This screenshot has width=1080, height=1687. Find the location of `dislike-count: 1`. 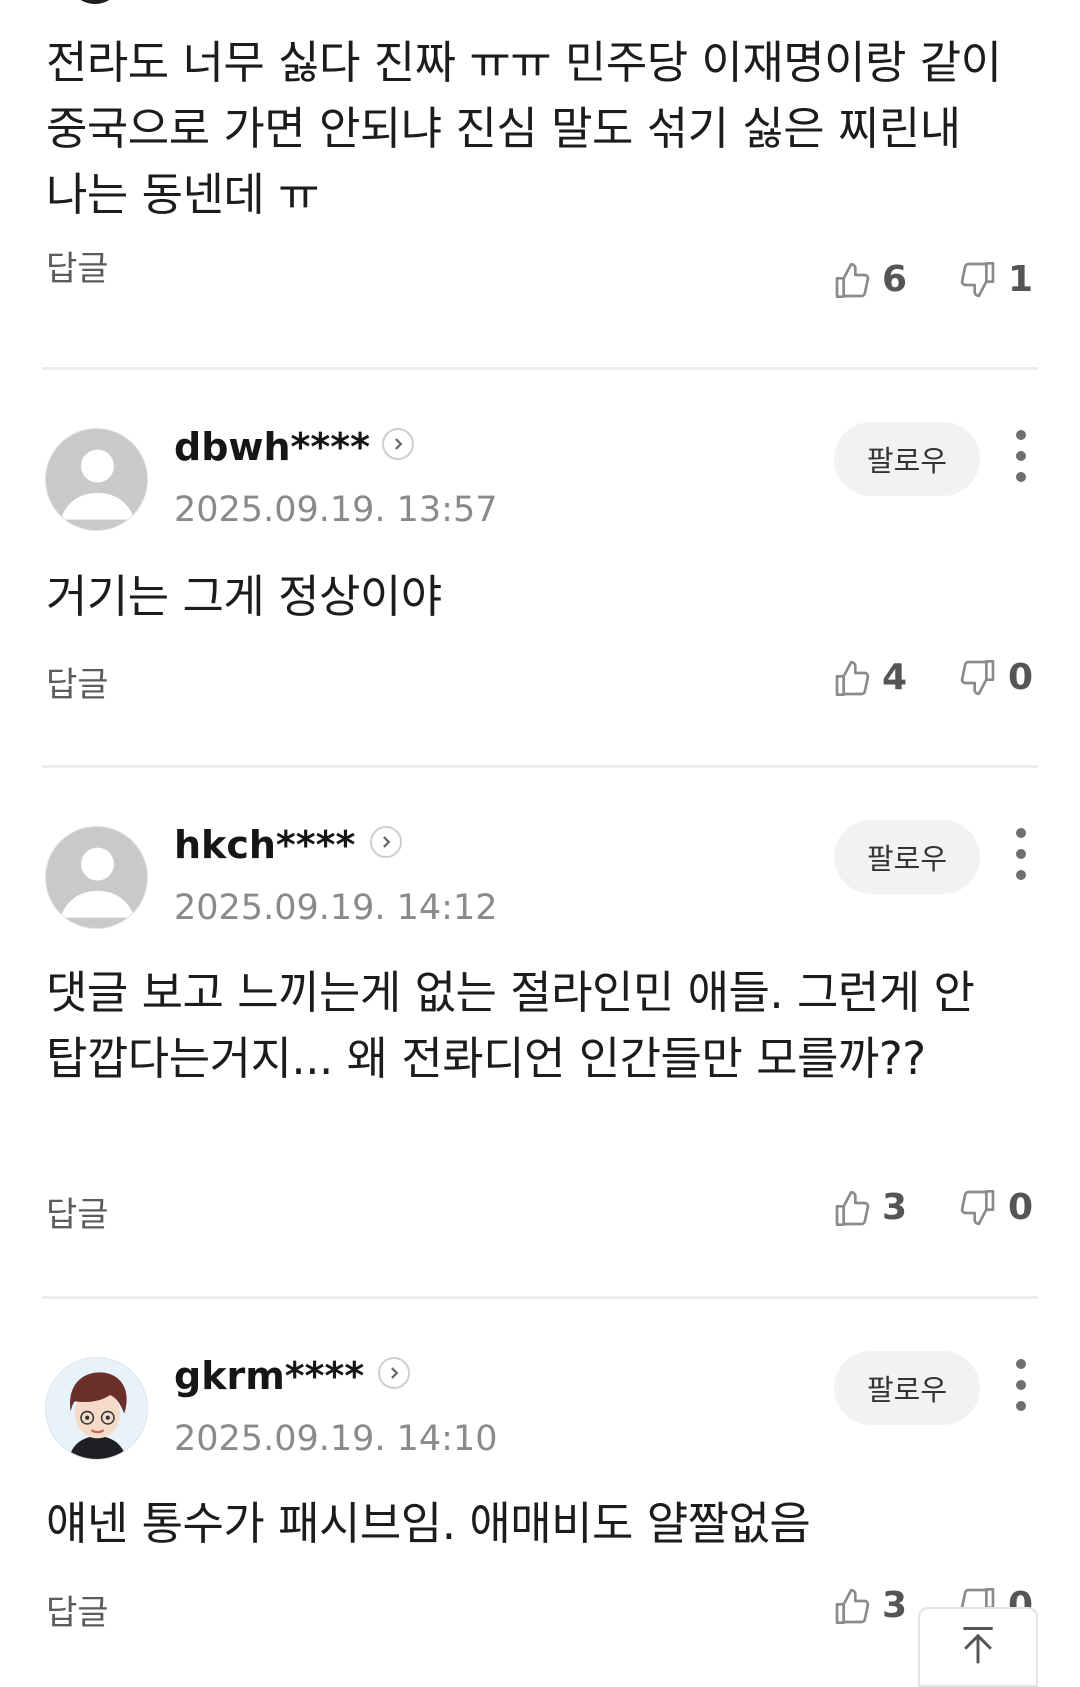

dislike-count: 1 is located at coordinates (1021, 279).